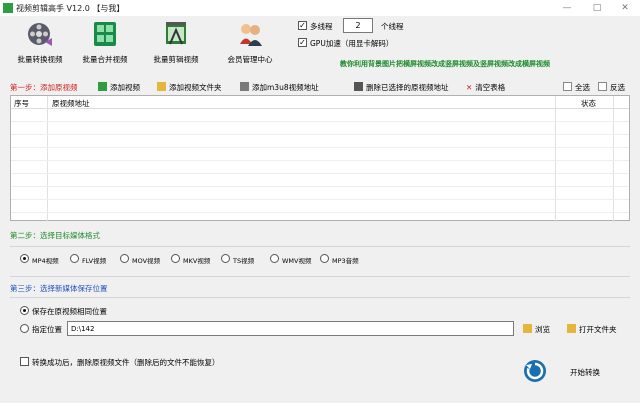 The image size is (640, 403). What do you see at coordinates (126, 362) in the screenshot?
I see `delete-after-label: 转换成功后，删除原视频文件（删除后的文件不能恢复）` at bounding box center [126, 362].